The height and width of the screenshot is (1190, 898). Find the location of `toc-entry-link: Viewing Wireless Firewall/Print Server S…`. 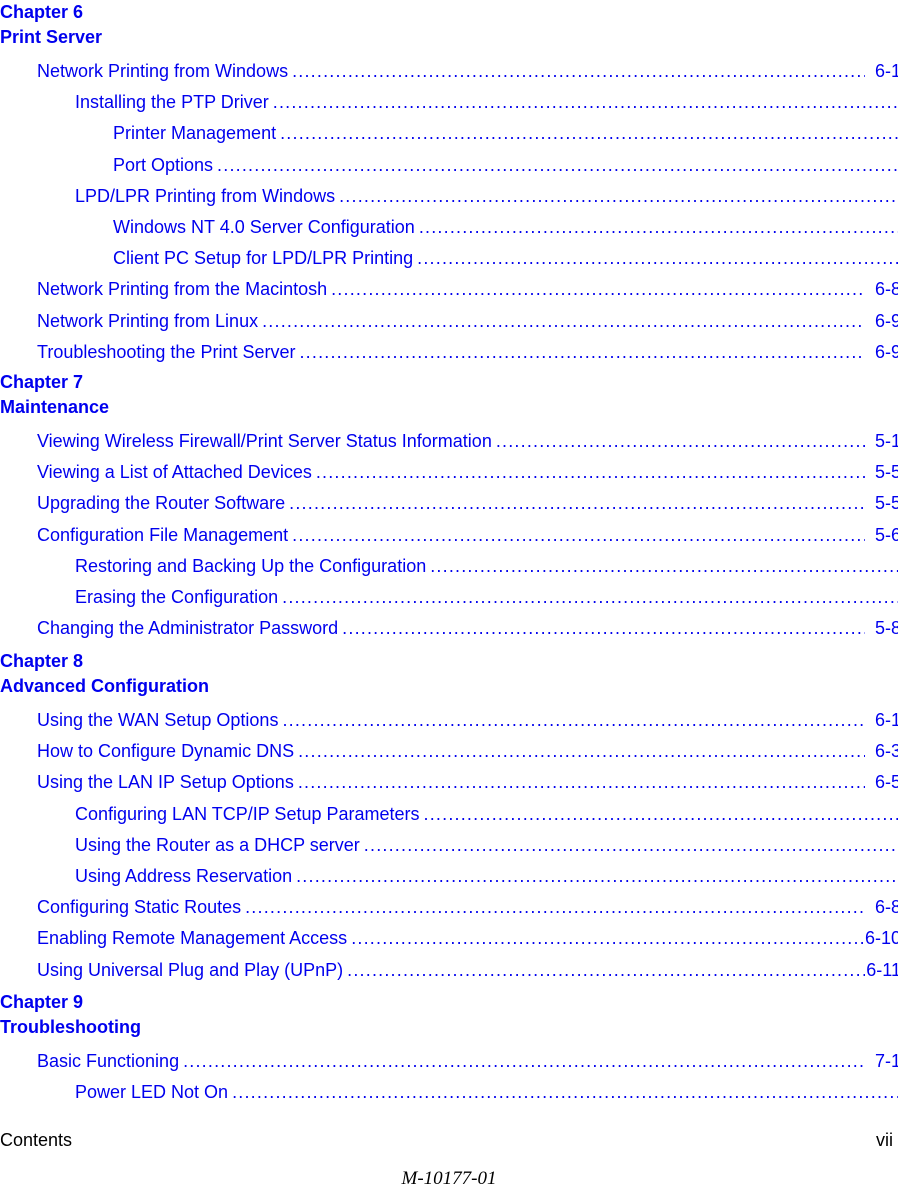

toc-entry-link: Viewing Wireless Firewall/Print Server S… is located at coordinates (449, 441).